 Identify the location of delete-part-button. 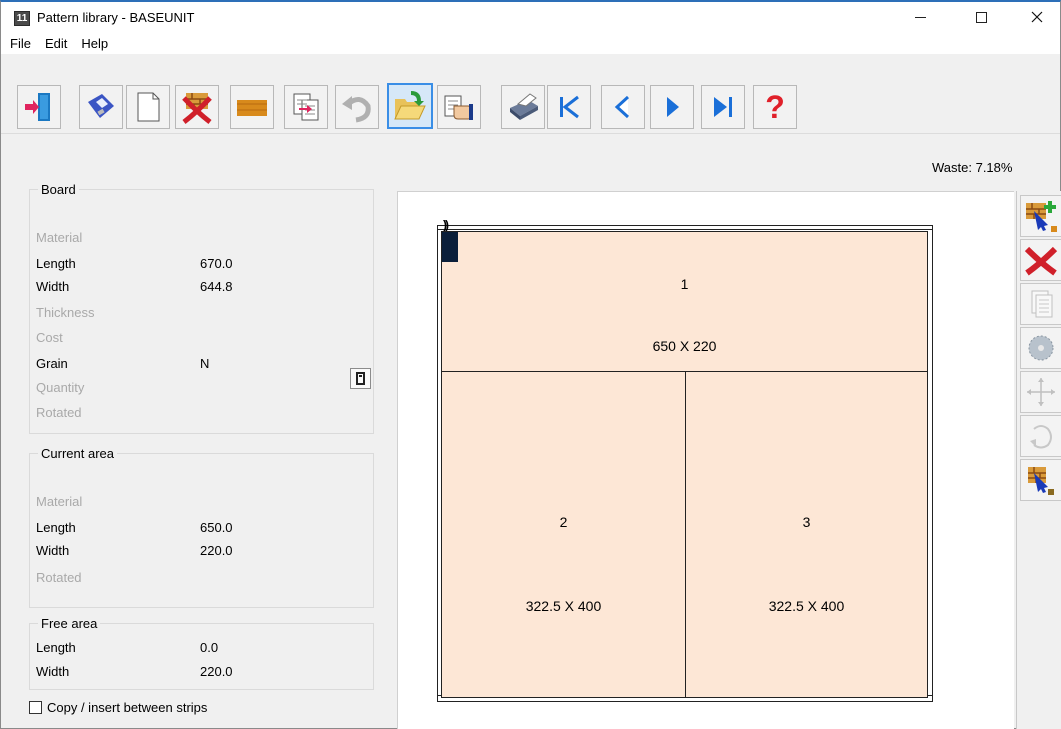
(1040, 260).